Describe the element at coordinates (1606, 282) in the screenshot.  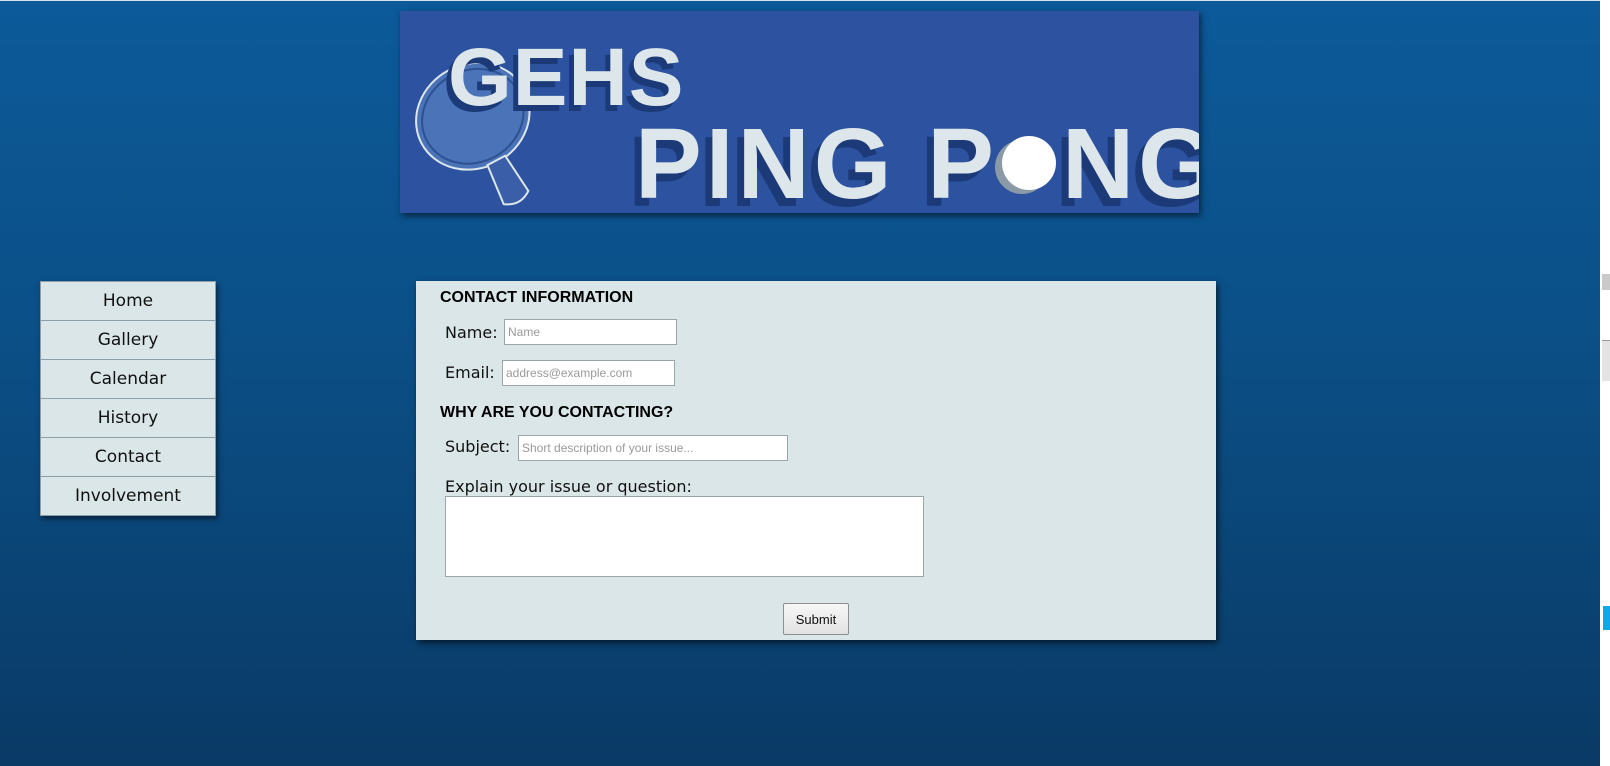
I see `browser-edge-tab` at that location.